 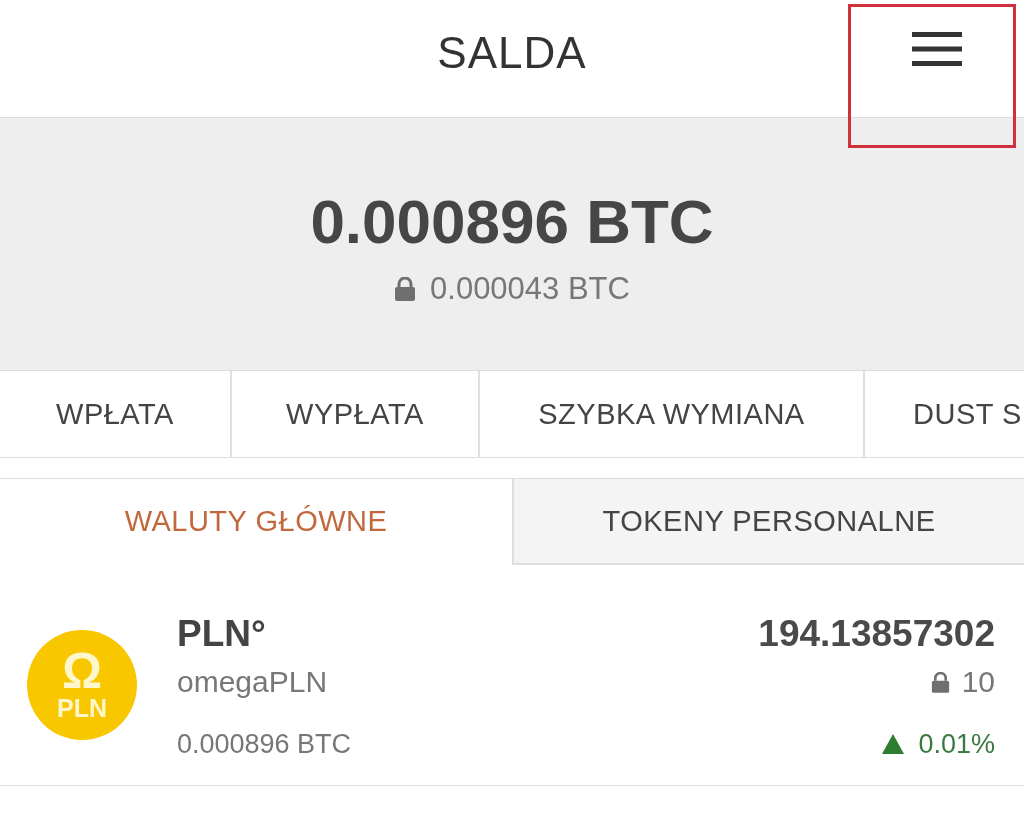 What do you see at coordinates (937, 49) in the screenshot?
I see `menu-icon` at bounding box center [937, 49].